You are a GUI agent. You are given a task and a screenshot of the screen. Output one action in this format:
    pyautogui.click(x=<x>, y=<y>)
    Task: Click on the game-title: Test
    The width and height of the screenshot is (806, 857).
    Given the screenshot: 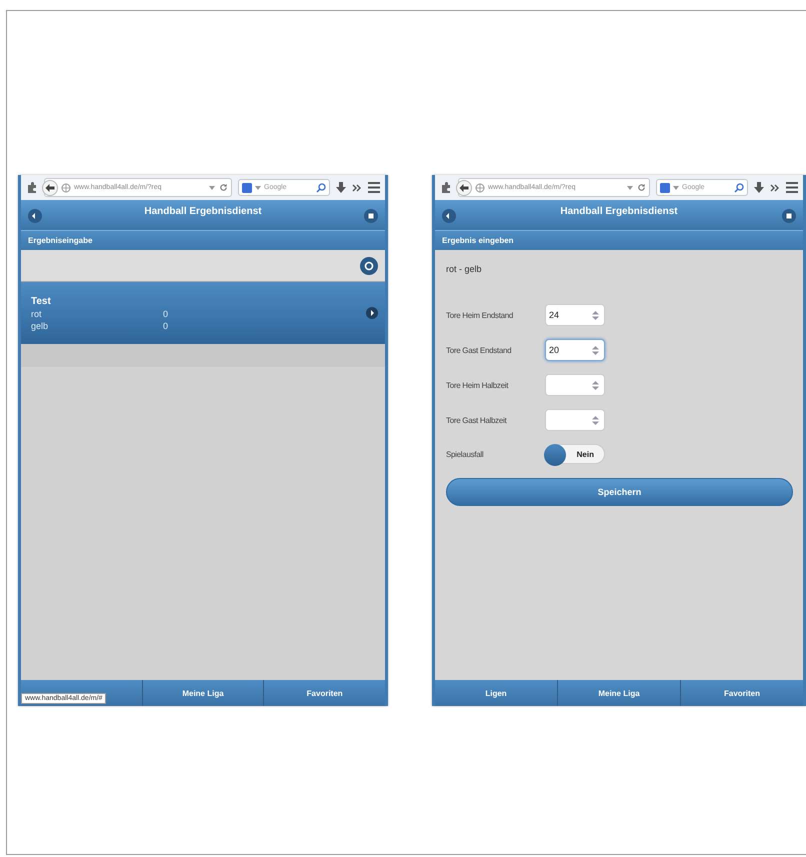 What is the action you would take?
    pyautogui.click(x=41, y=301)
    